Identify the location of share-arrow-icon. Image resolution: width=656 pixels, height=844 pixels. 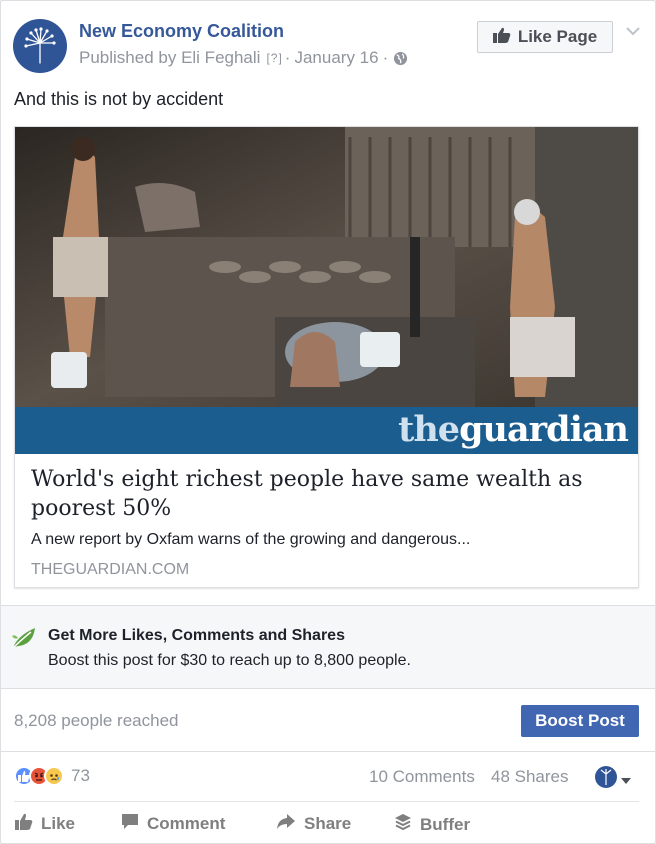
(286, 824).